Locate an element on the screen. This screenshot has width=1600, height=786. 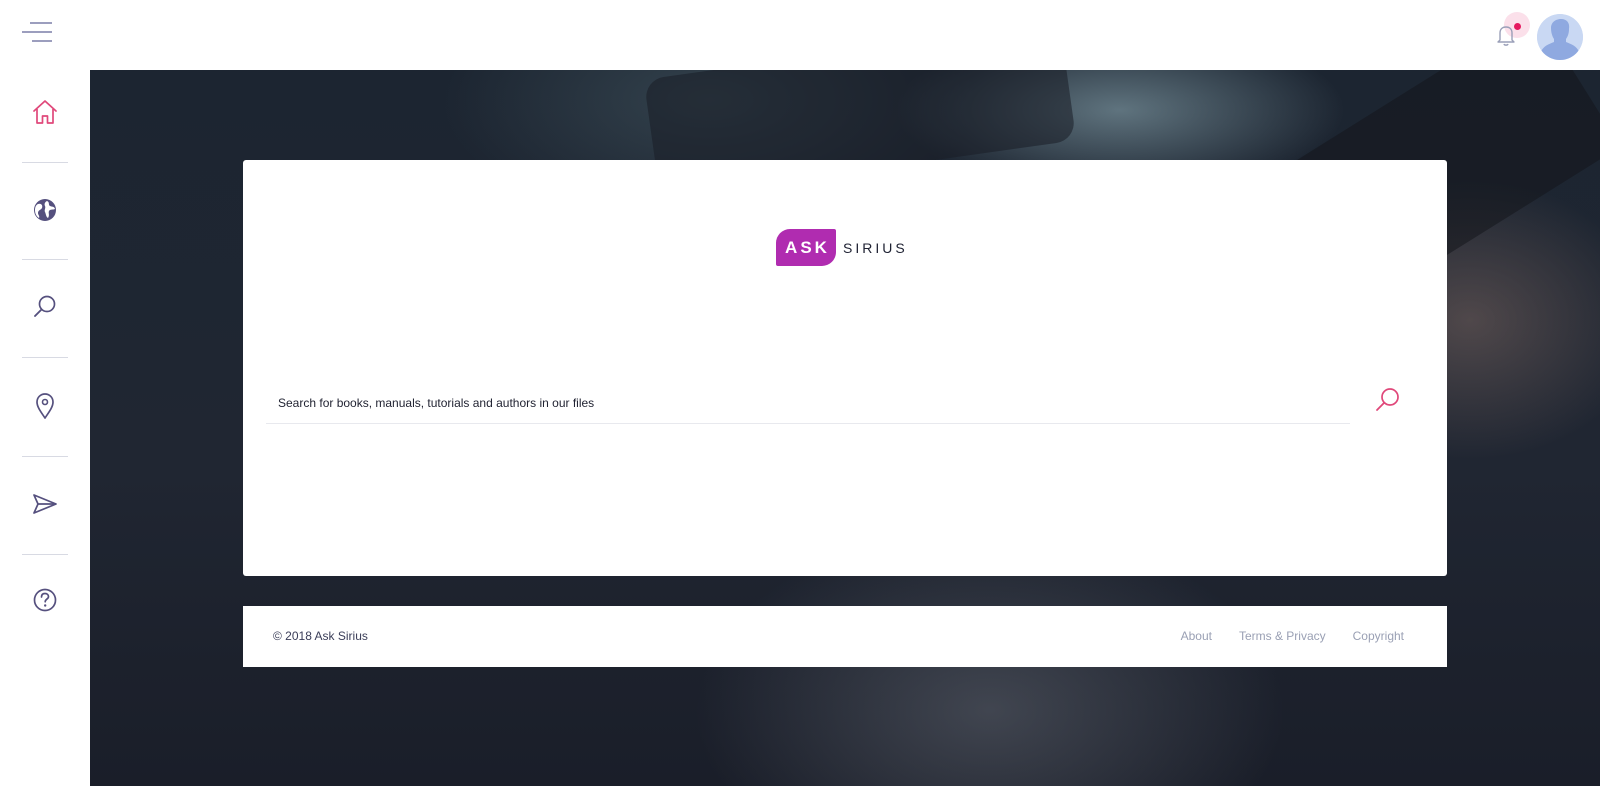
search-submit-button is located at coordinates (1388, 402).